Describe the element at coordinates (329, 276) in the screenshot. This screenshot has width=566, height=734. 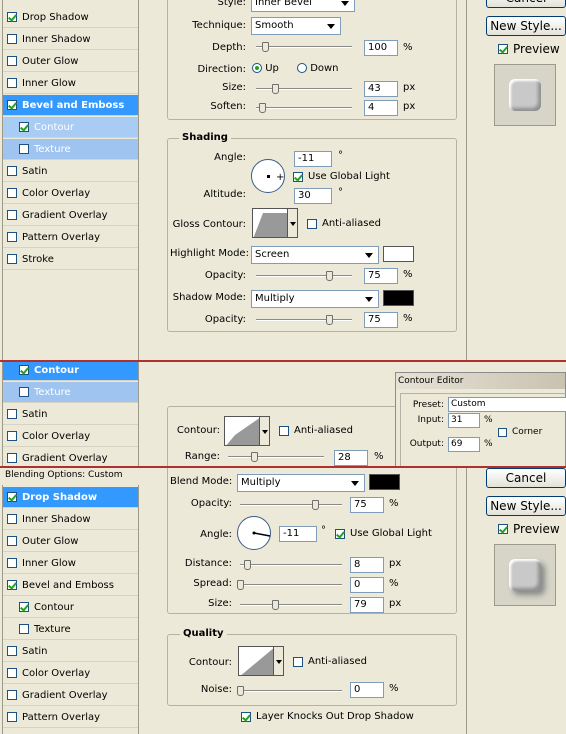
I see `highlight-opacity-thumb` at that location.